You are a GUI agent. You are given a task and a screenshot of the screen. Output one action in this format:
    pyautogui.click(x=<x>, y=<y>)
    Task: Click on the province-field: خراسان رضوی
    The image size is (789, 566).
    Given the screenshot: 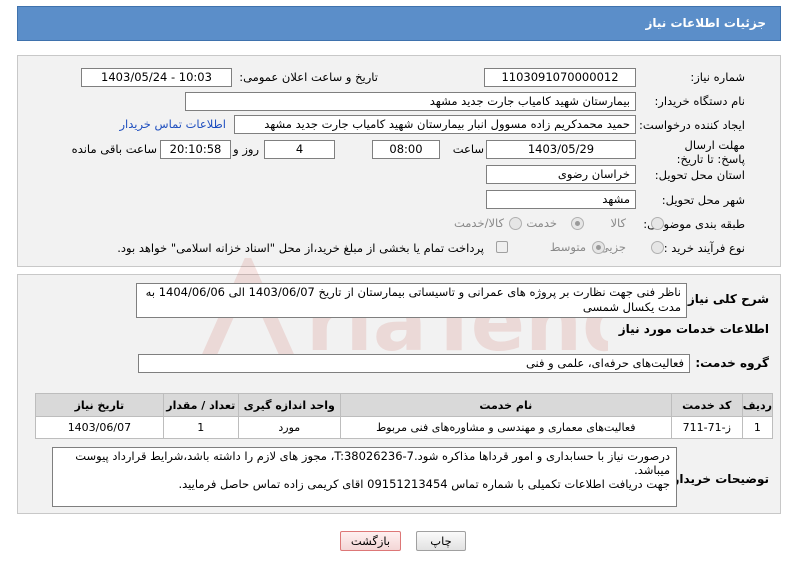 What is the action you would take?
    pyautogui.click(x=561, y=174)
    